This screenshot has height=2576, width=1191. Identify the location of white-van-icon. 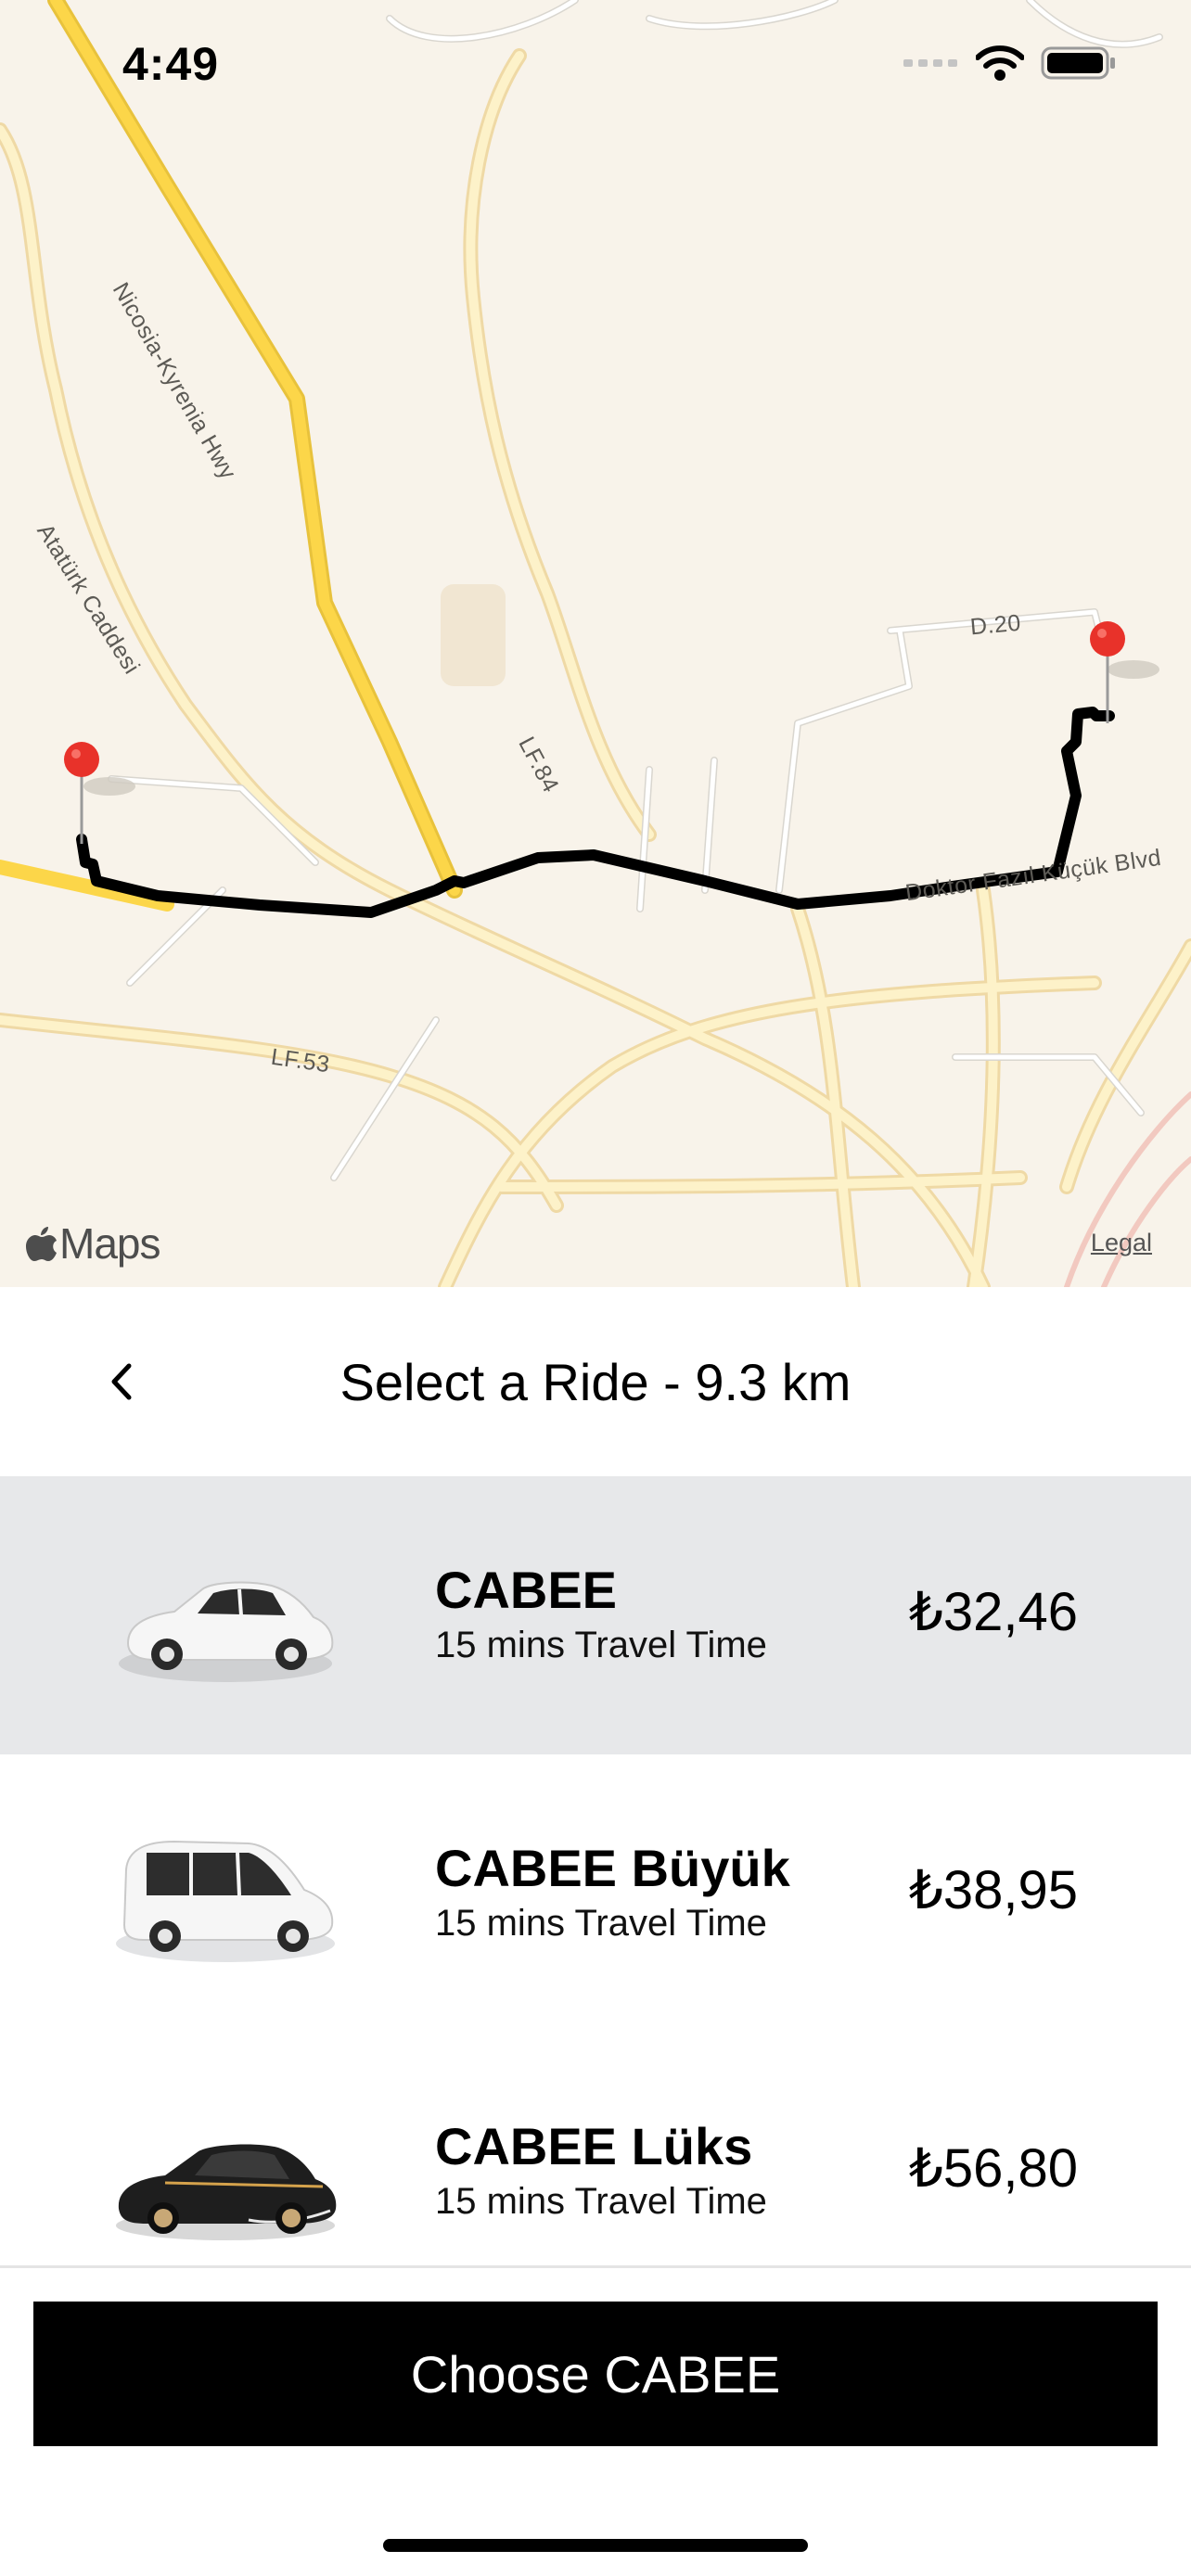
(225, 1901).